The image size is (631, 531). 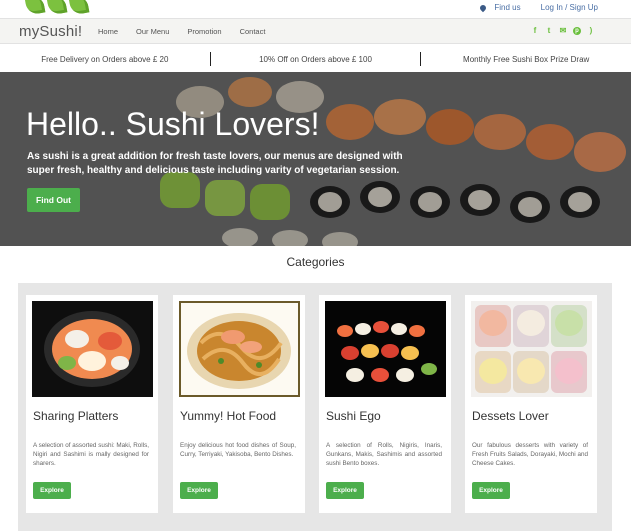 I want to click on hero-title: Hello.. Sushi Lovers!, so click(x=173, y=124).